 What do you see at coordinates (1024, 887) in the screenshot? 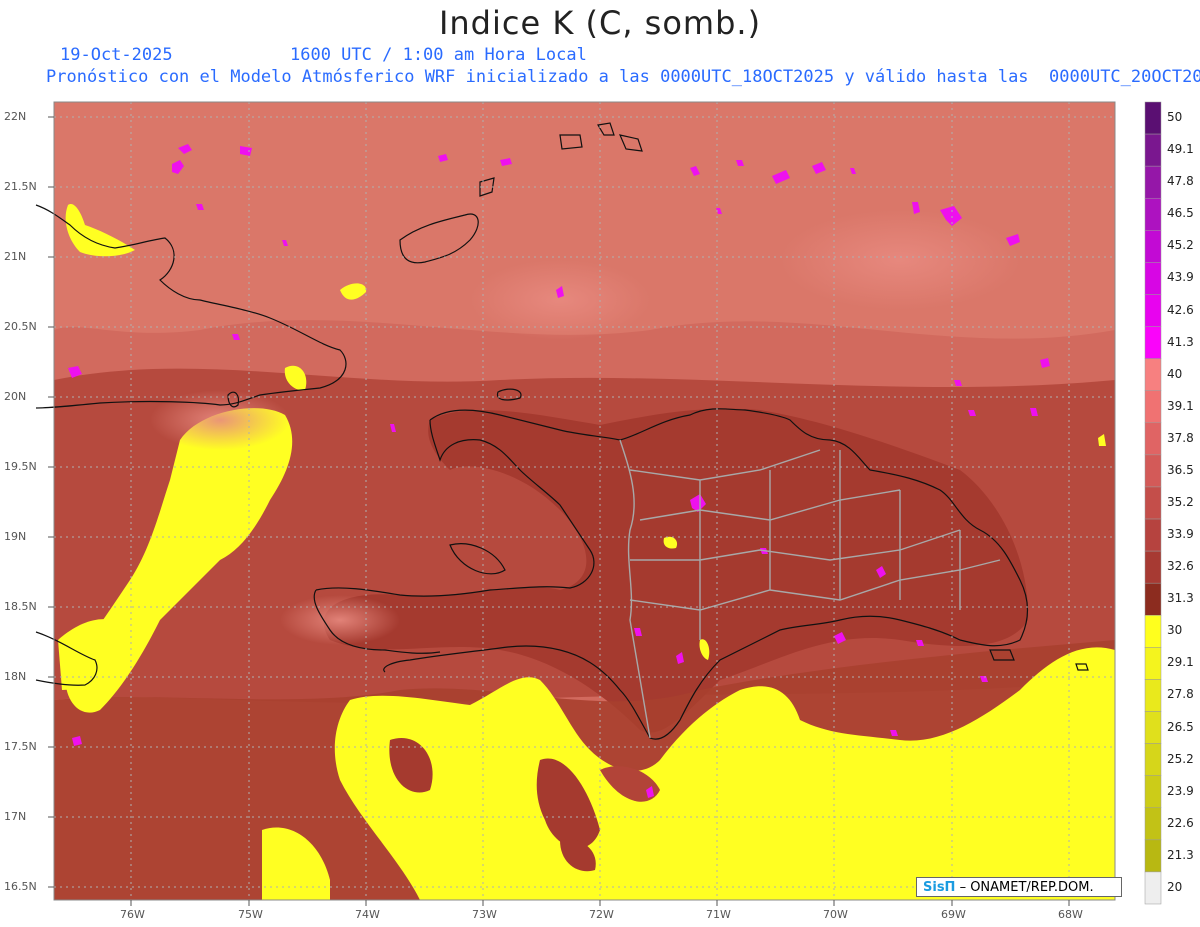
I see `credit-text: – ONAMET/REP.DOM.` at bounding box center [1024, 887].